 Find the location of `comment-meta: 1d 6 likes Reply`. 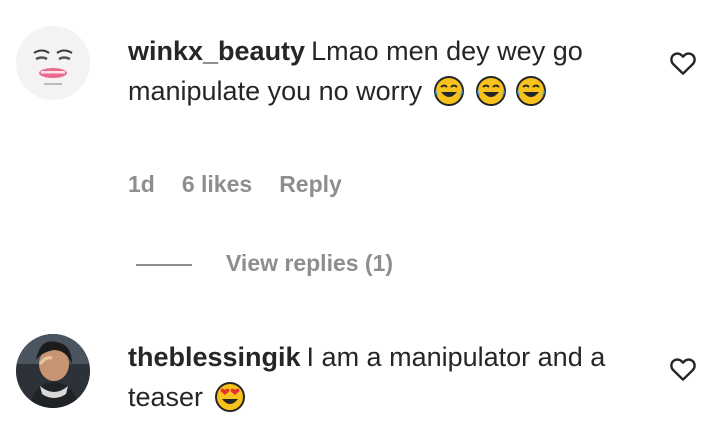

comment-meta: 1d 6 likes Reply is located at coordinates (248, 184).